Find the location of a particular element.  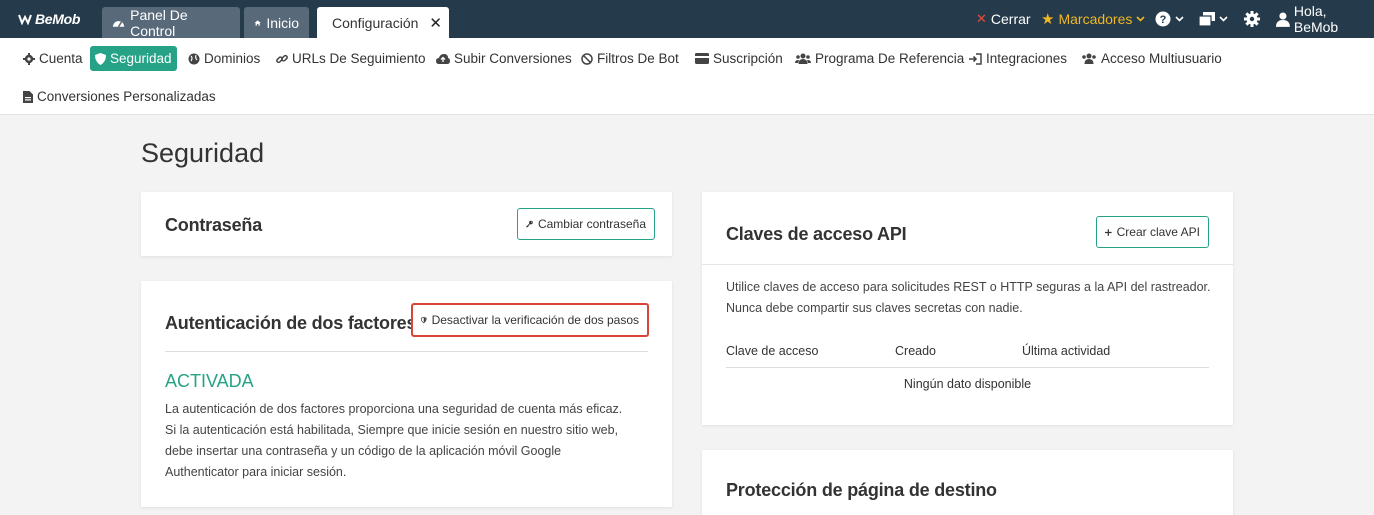

column-header-last-activity: Última actividad is located at coordinates (1066, 351).